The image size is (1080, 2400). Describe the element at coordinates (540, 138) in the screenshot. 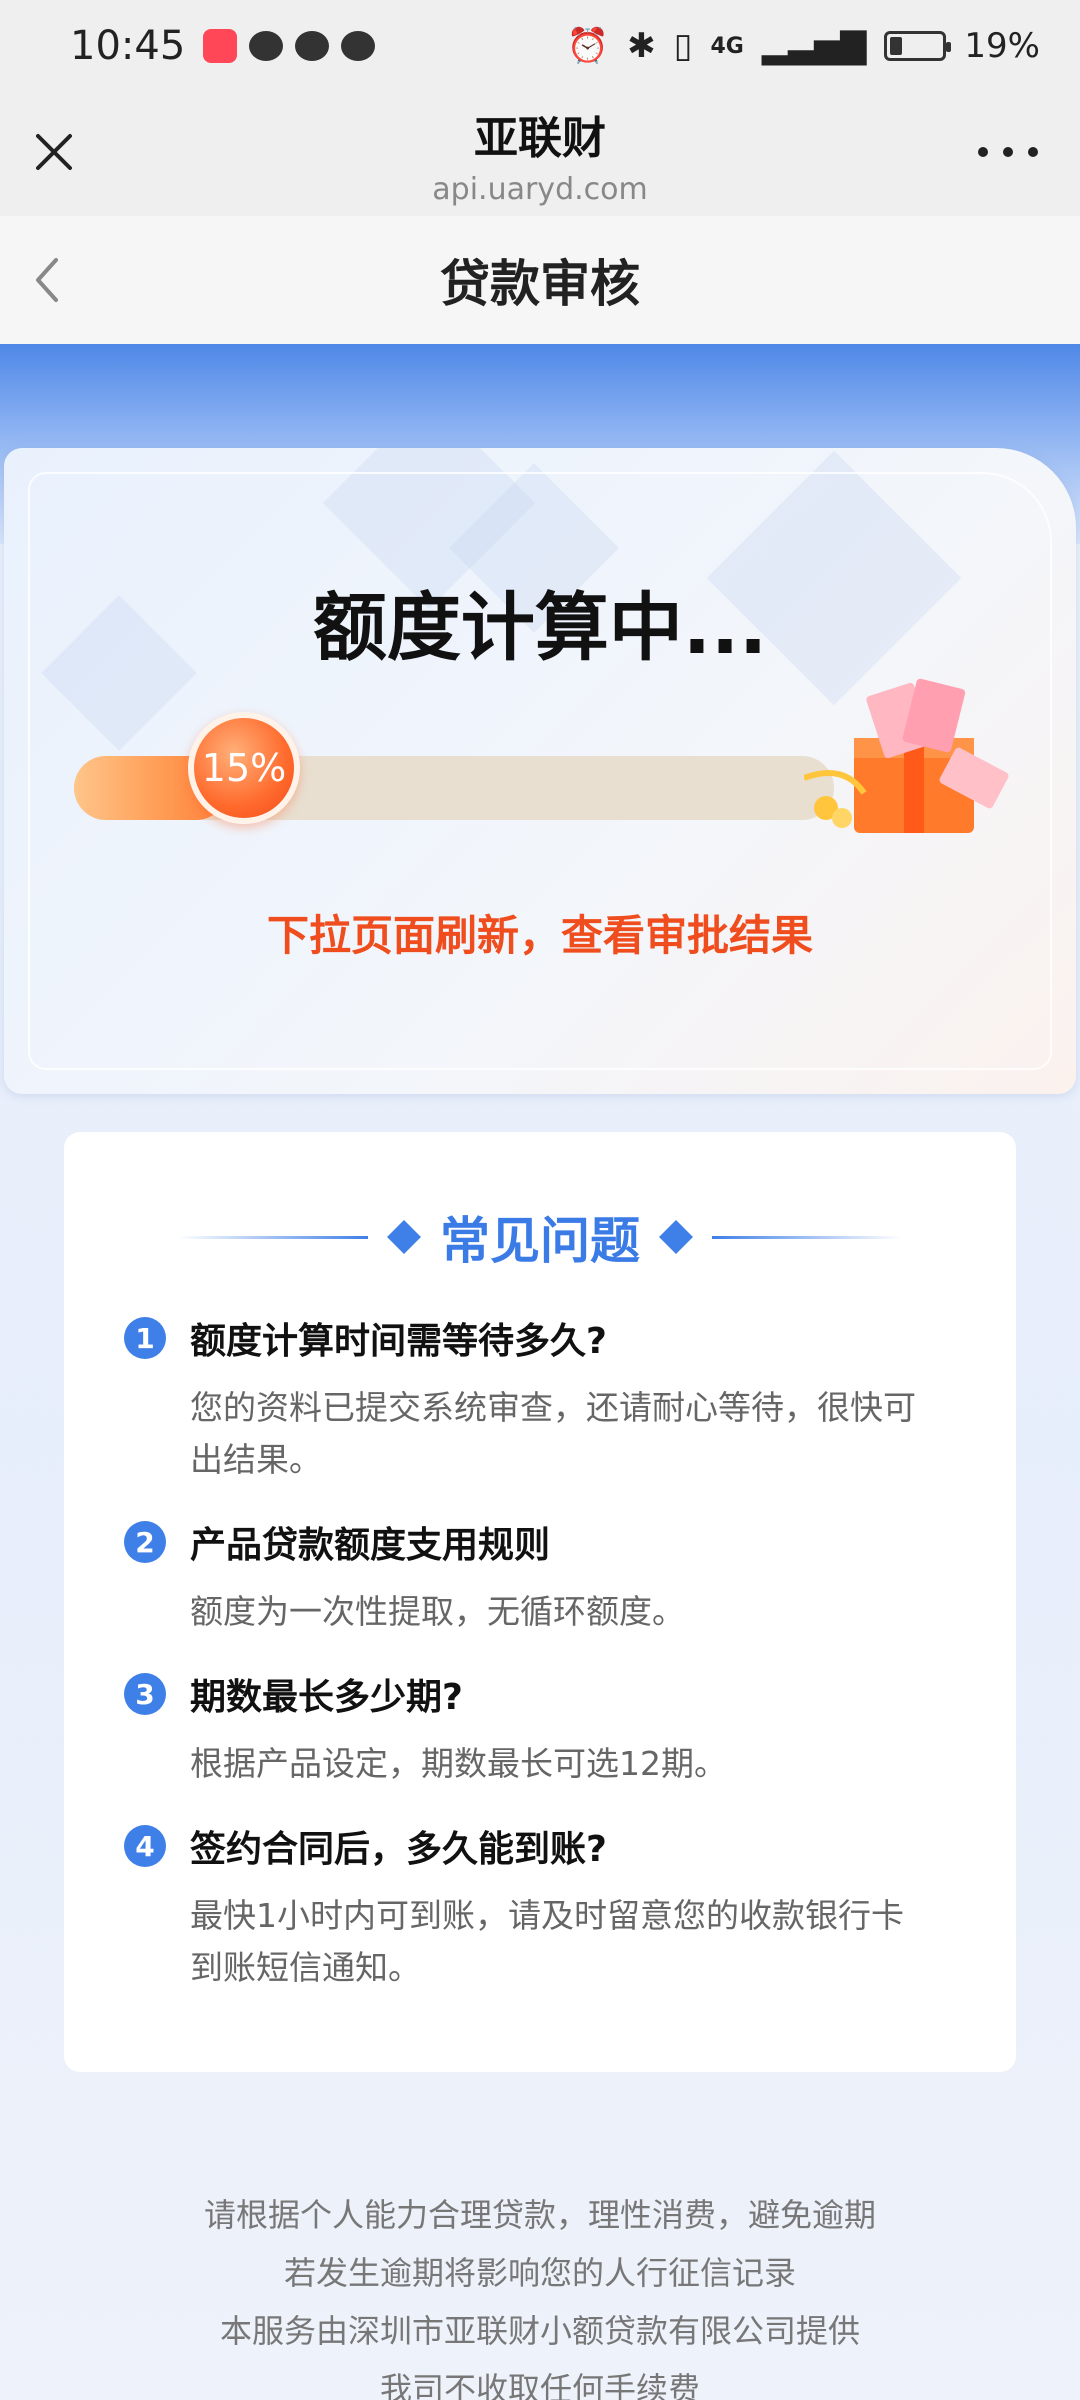

I see `site-title: 亚联财` at that location.